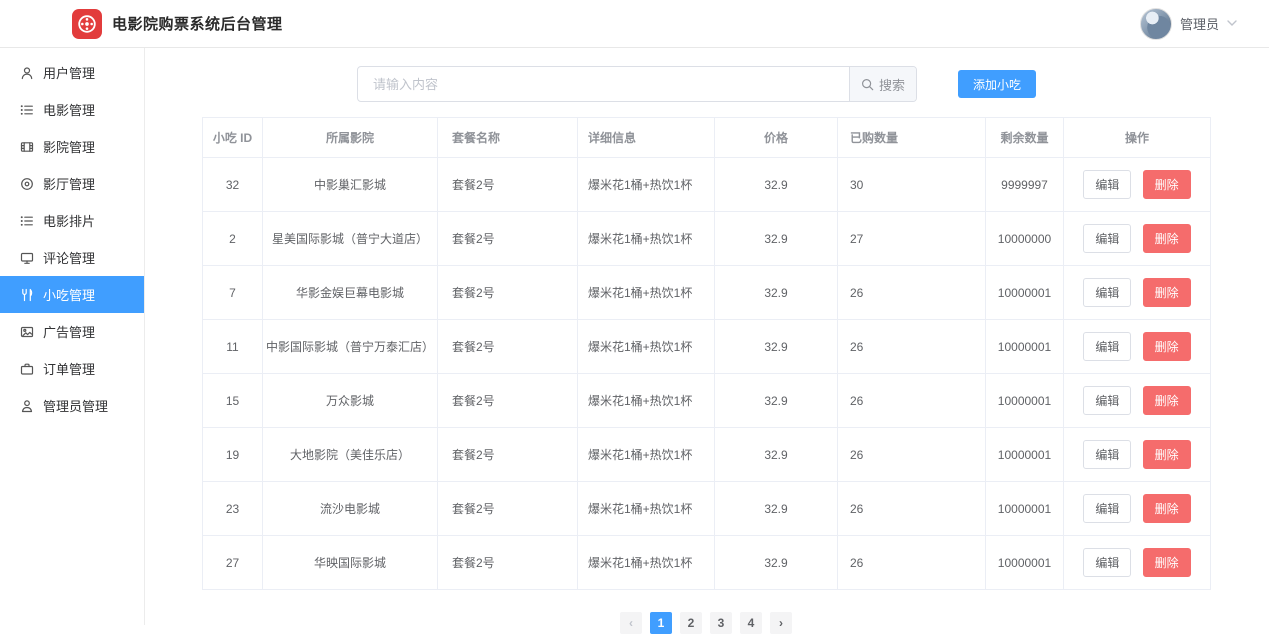 This screenshot has width=1269, height=634. I want to click on schedule-icon, so click(26, 220).